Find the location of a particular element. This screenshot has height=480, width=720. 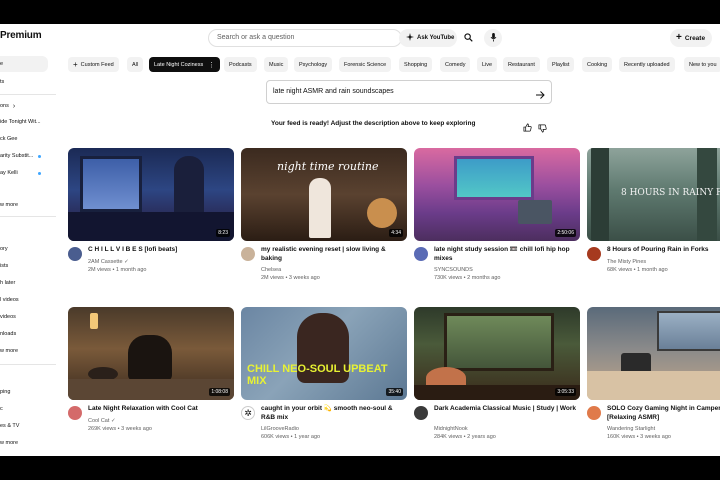

video-thumbnail is located at coordinates (653, 353).